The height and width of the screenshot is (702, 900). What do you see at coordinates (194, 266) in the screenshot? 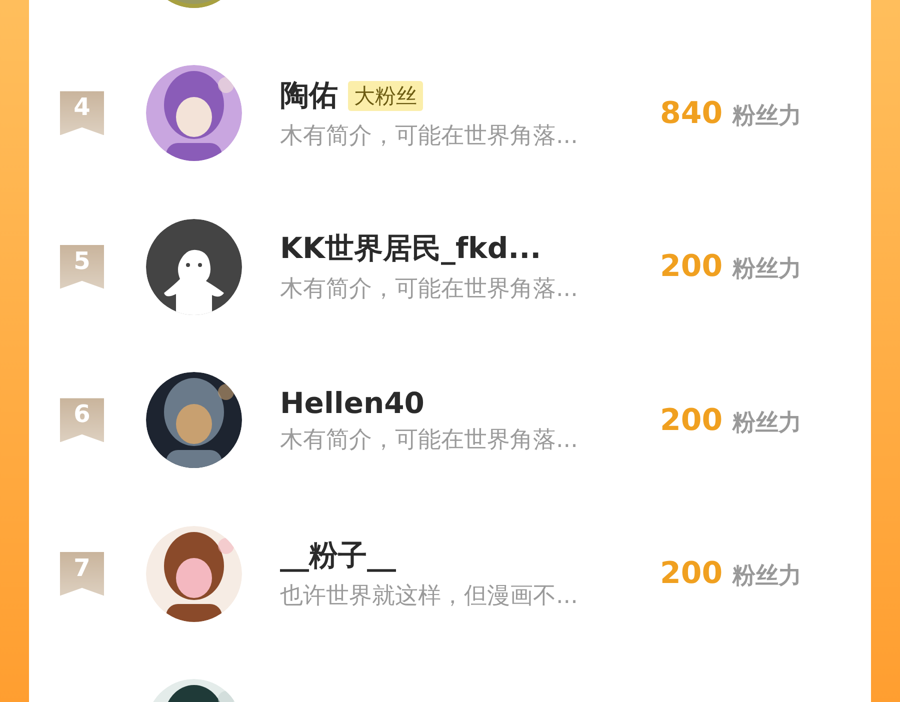
I see `default-avatar-icon` at bounding box center [194, 266].